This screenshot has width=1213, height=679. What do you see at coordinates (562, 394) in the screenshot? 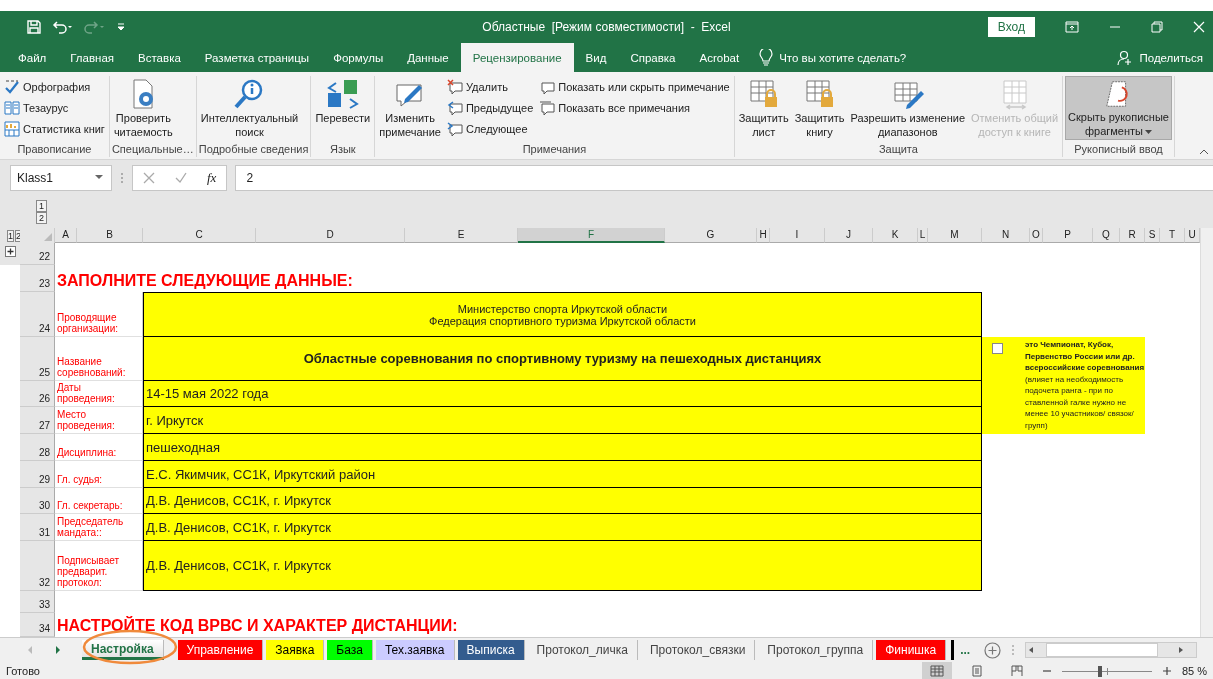
I see `field-value: 14-15 мая 2022 года` at bounding box center [562, 394].